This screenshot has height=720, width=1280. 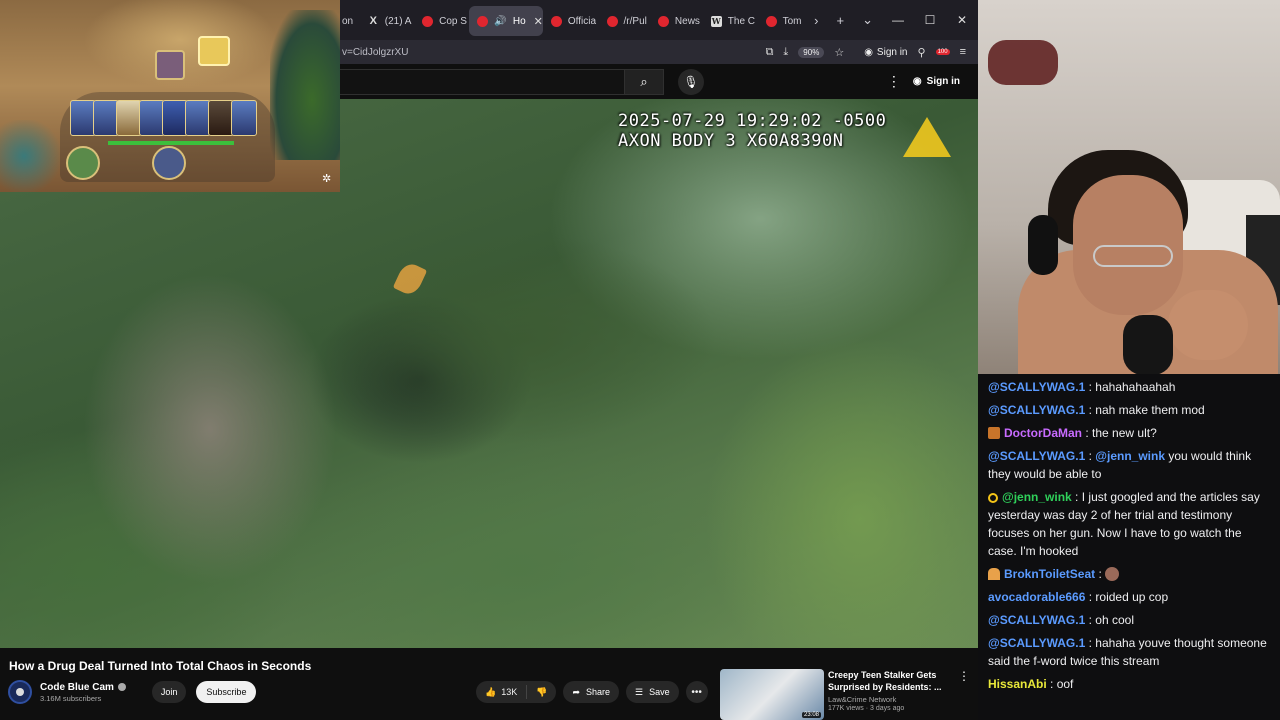 What do you see at coordinates (1096, 410) in the screenshot?
I see `chat-message: @SCALLYWAG.1 : nah make them mod` at bounding box center [1096, 410].